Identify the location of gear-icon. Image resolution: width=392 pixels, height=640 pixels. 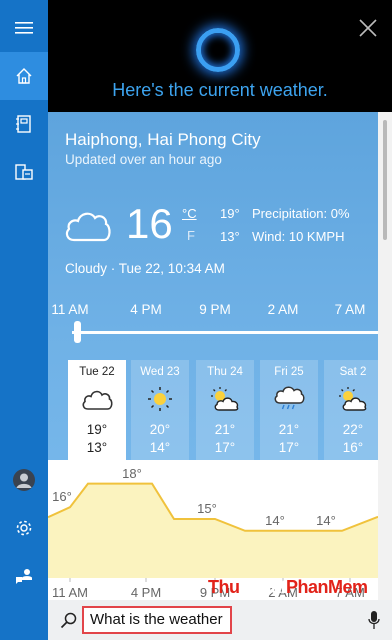
(24, 528).